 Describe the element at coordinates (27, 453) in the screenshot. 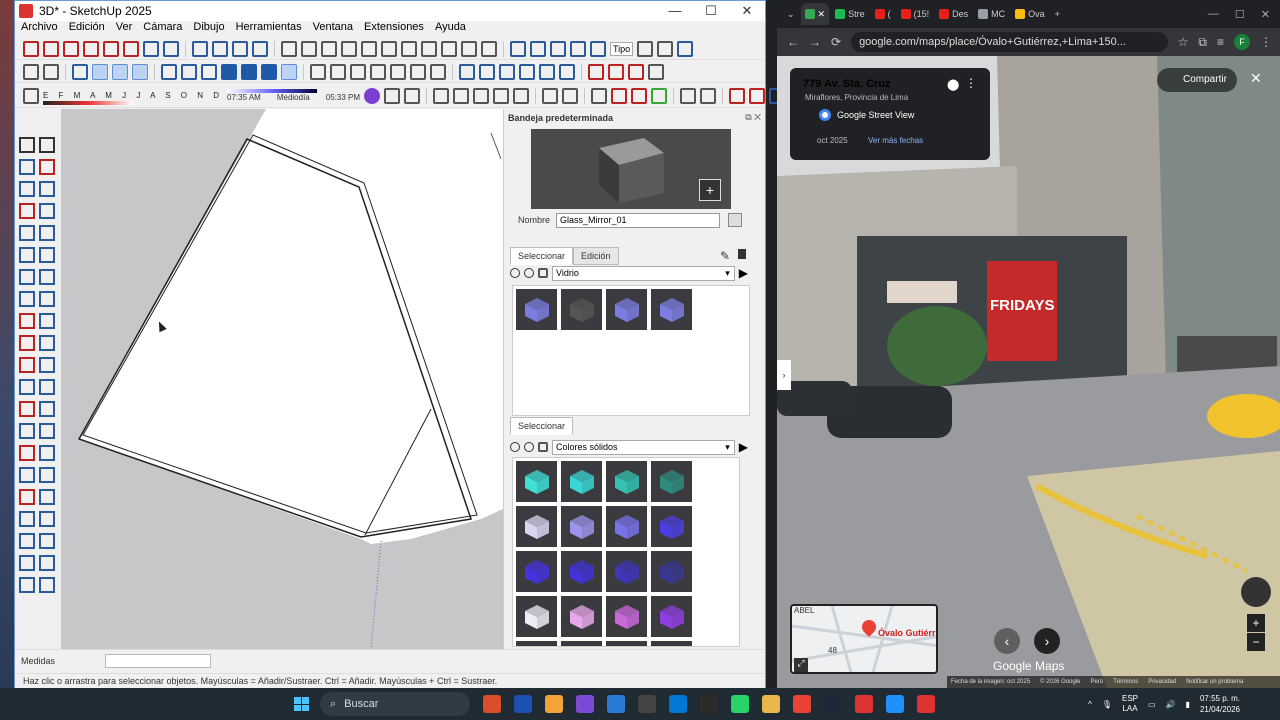

I see `orbit-tool-icon` at that location.